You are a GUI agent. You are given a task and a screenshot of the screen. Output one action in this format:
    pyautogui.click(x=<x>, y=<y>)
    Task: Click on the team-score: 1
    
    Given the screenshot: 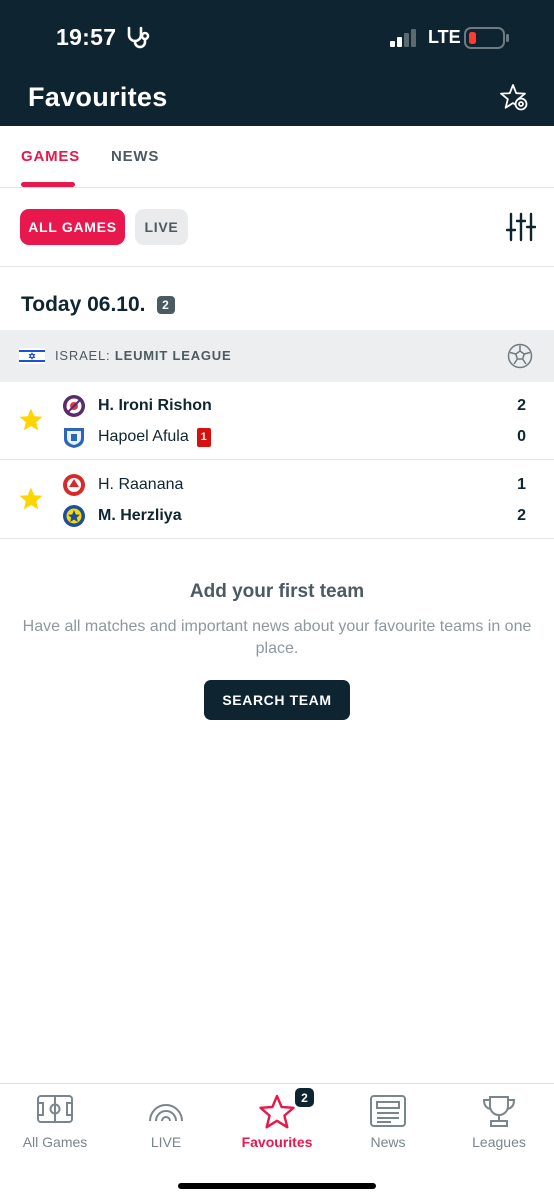 What is the action you would take?
    pyautogui.click(x=521, y=484)
    